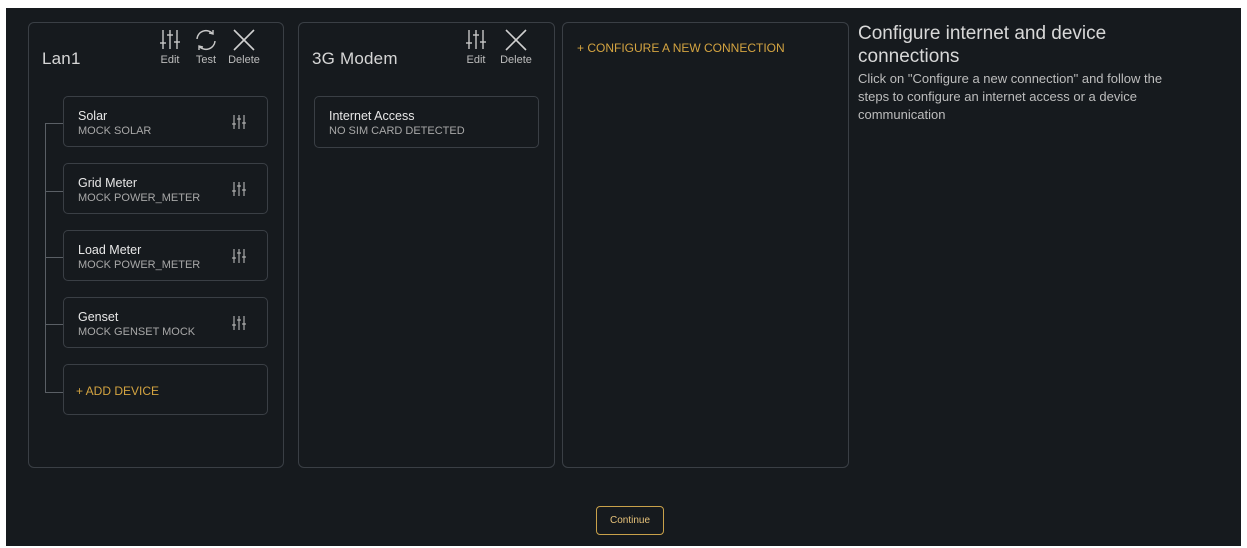 The width and height of the screenshot is (1247, 548). I want to click on device-type: MOCK SOLAR, so click(115, 131).